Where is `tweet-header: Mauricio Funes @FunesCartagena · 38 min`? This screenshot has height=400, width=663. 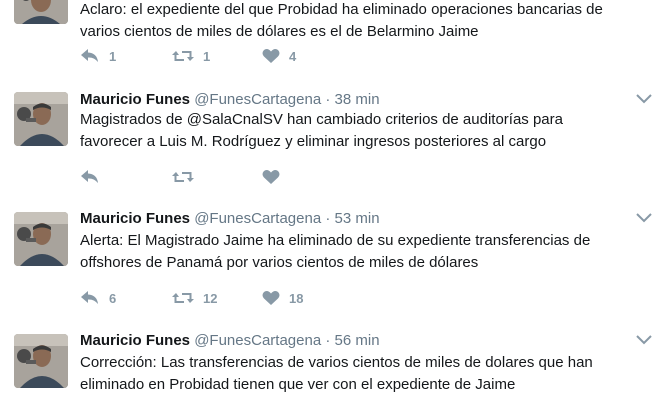 tweet-header: Mauricio Funes @FunesCartagena · 38 min is located at coordinates (230, 101).